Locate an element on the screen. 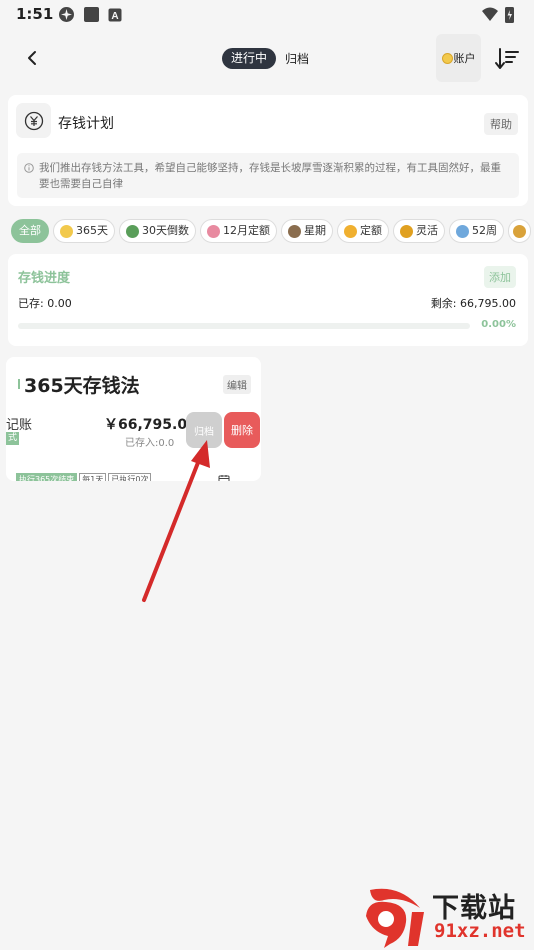 This screenshot has width=534, height=950. savings-progress-card: 存钱进度 添加 已存: 0.00 剩余: 66,795.00 0.00% is located at coordinates (268, 300).